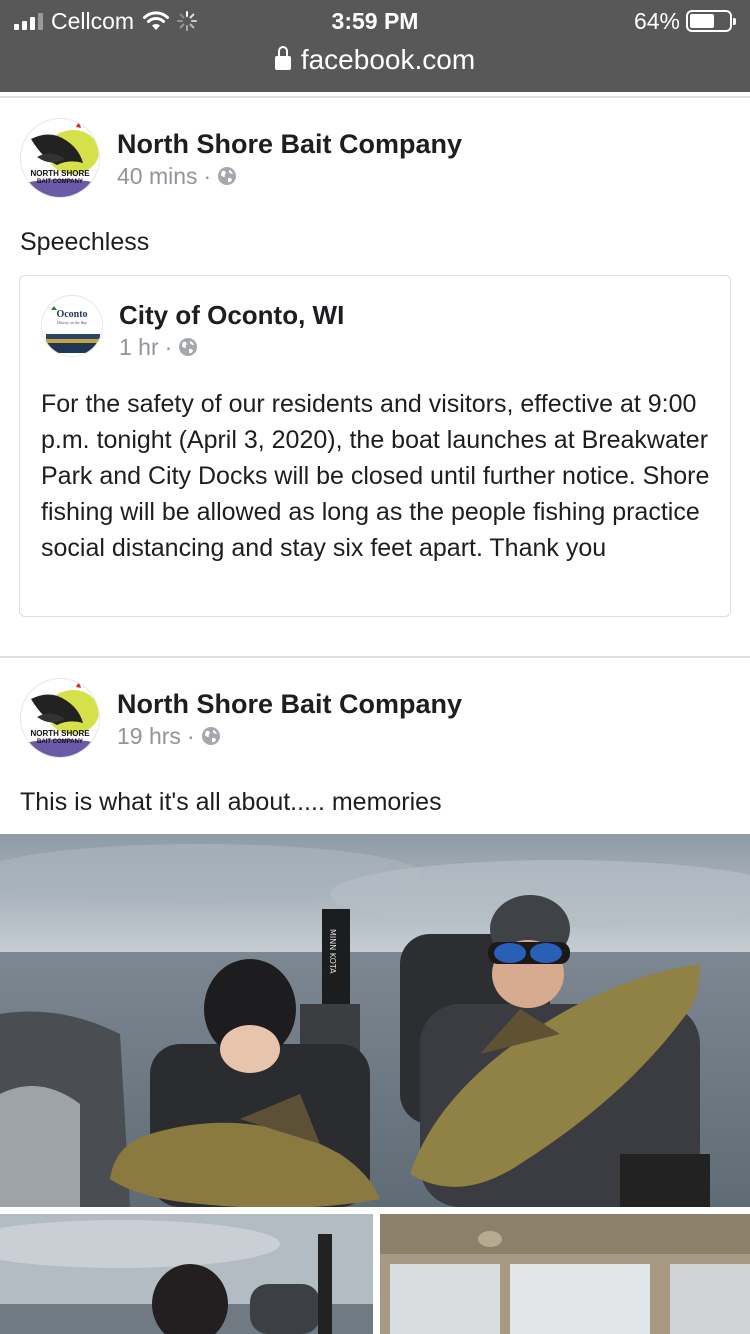 This screenshot has width=750, height=1334. I want to click on shared-post-timestamp: 1 hr, so click(139, 347).